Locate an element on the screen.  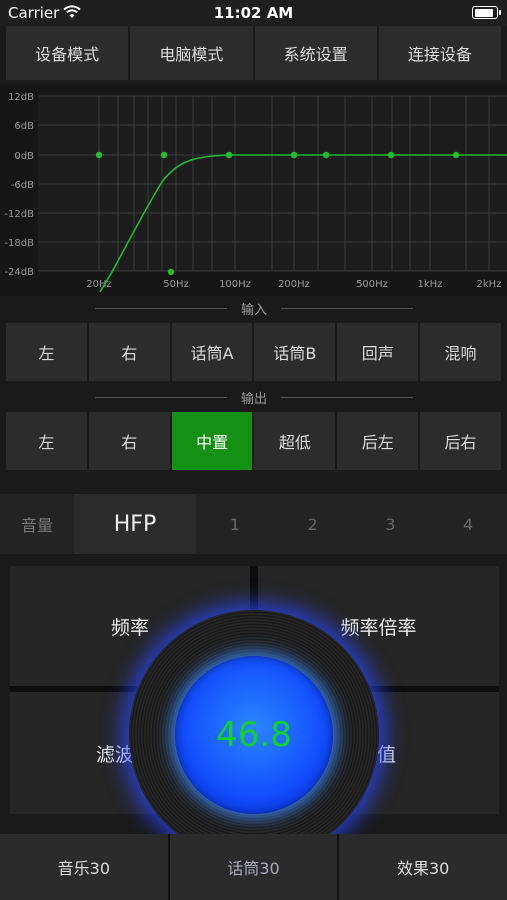
knob-value: 46.8 is located at coordinates (254, 735).